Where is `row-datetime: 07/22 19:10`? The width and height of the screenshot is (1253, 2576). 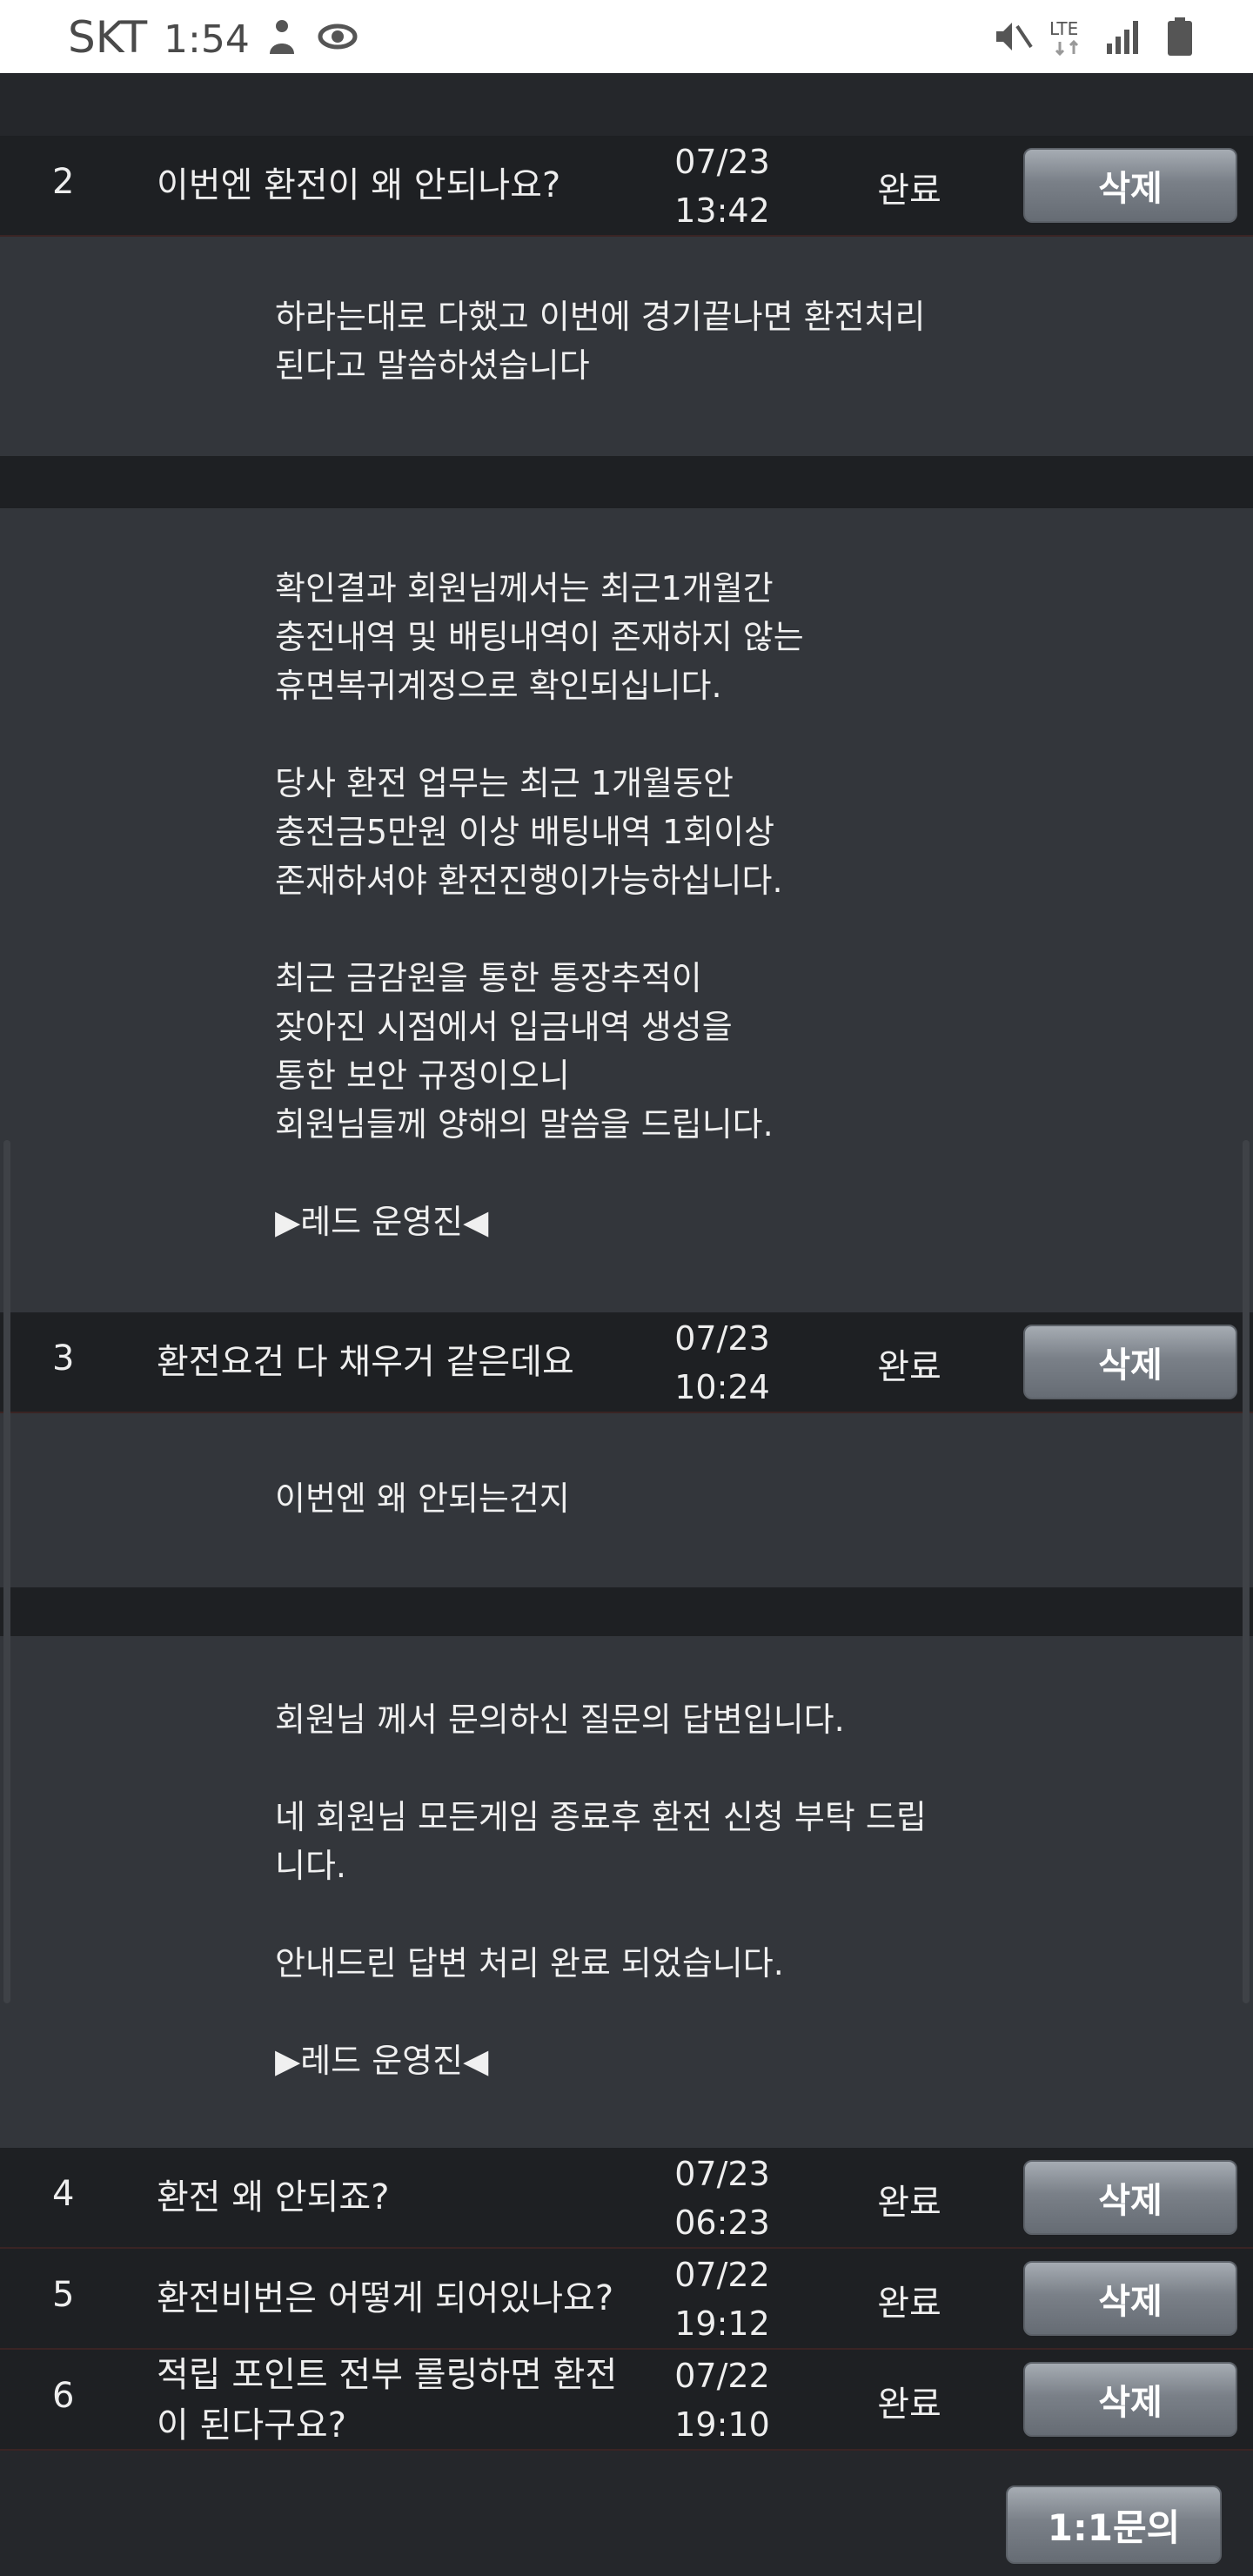
row-datetime: 07/22 19:10 is located at coordinates (722, 2400).